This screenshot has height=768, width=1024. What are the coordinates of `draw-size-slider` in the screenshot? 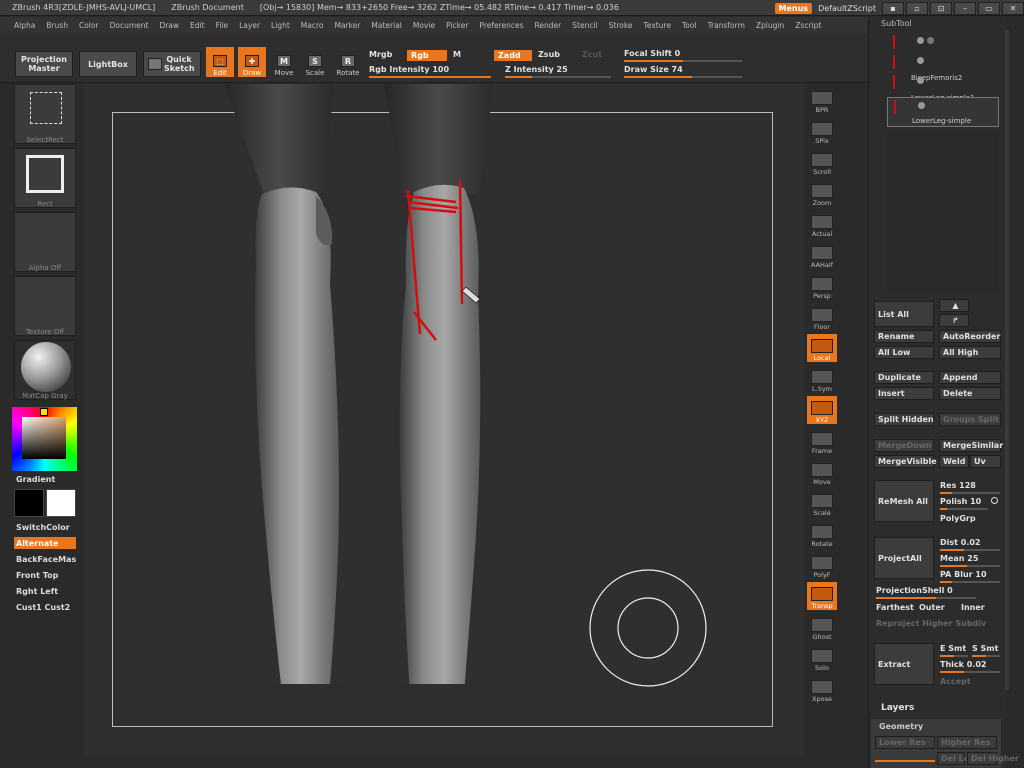 It's located at (683, 77).